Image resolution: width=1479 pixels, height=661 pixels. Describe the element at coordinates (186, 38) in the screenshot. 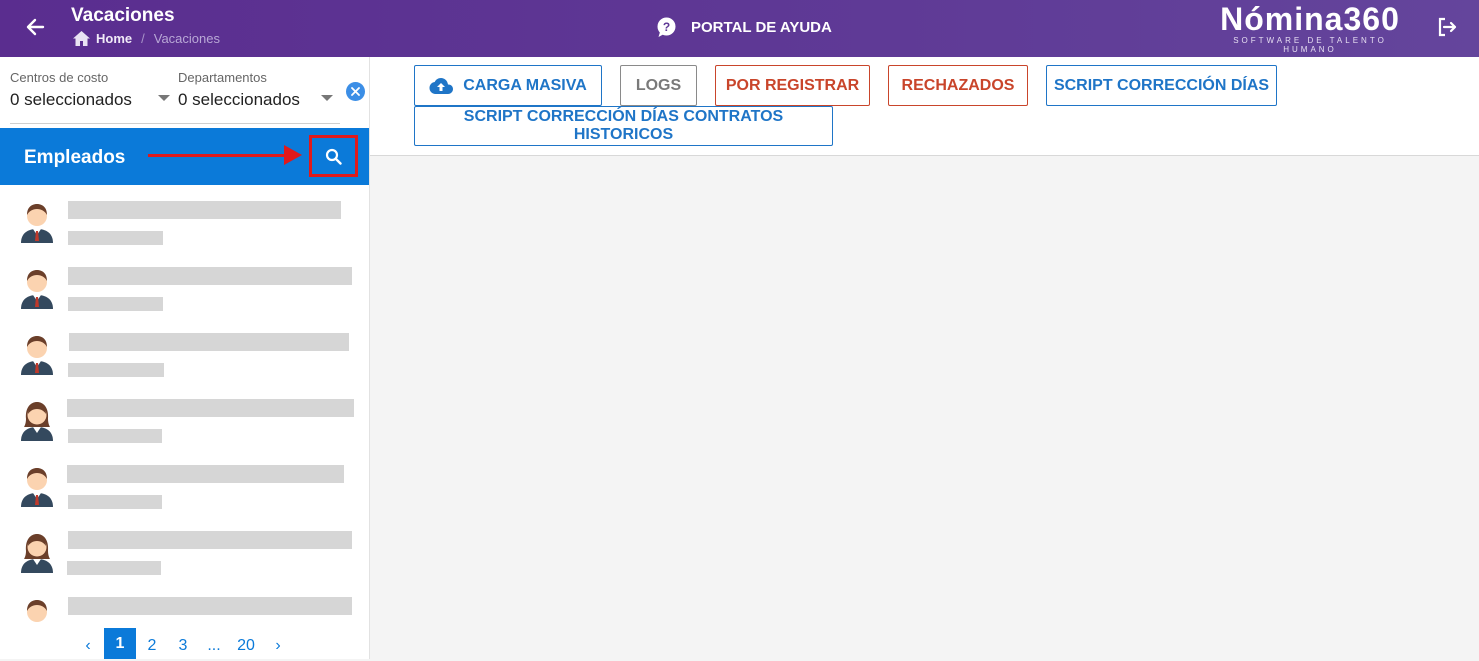

I see `breadcrumb-current: Vacaciones` at that location.